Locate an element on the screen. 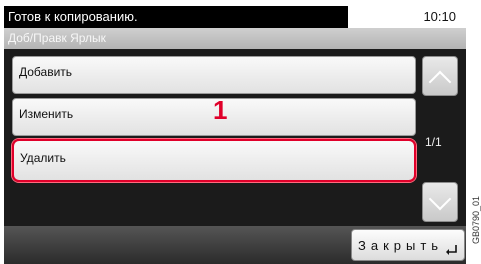 The image size is (481, 264). close-button-label: Закрыть is located at coordinates (401, 245).